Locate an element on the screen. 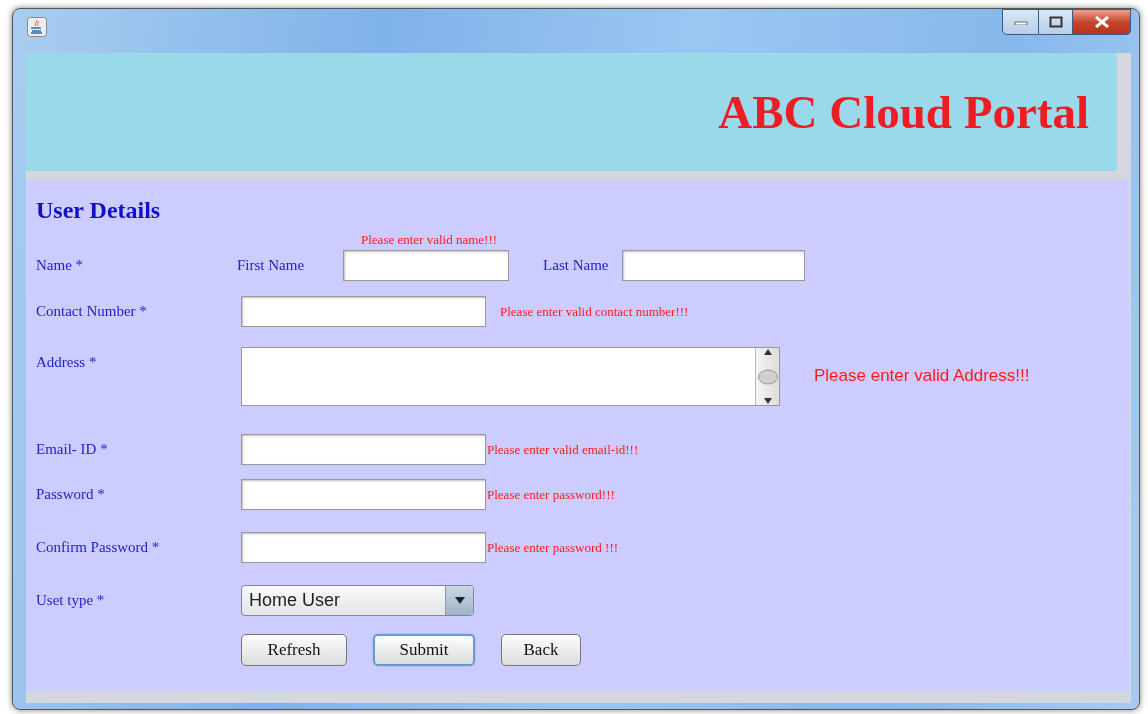 The image size is (1148, 714). minimize-icon is located at coordinates (1020, 22).